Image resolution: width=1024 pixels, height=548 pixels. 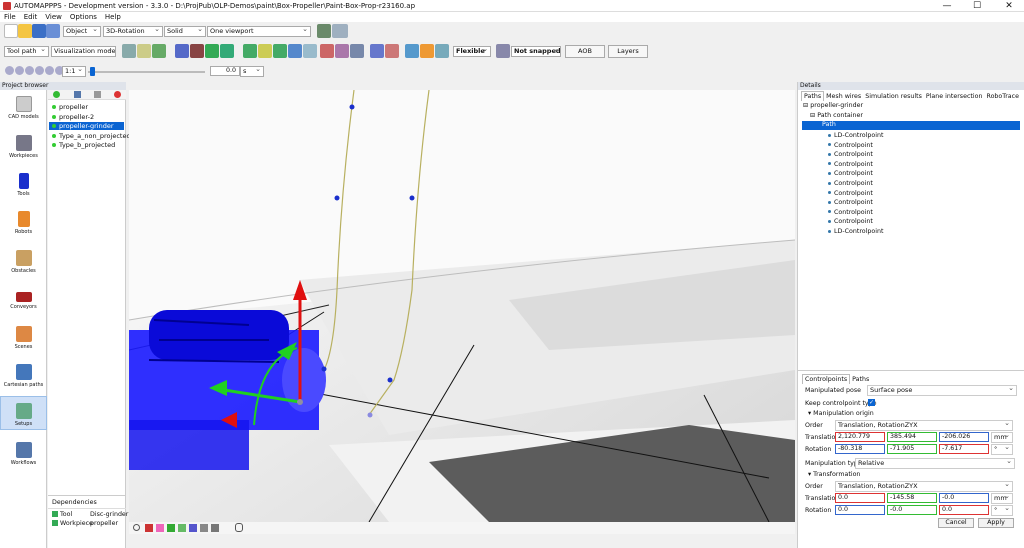 What do you see at coordinates (82, 31) in the screenshot?
I see `mode-select: Object` at bounding box center [82, 31].